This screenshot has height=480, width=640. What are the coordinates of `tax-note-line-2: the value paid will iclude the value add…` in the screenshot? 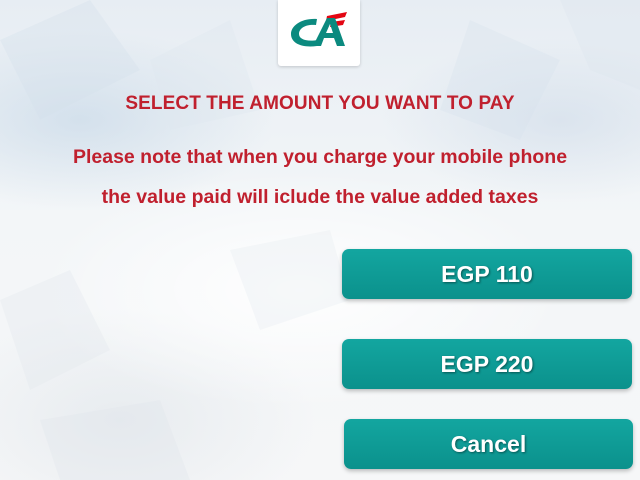 It's located at (320, 197).